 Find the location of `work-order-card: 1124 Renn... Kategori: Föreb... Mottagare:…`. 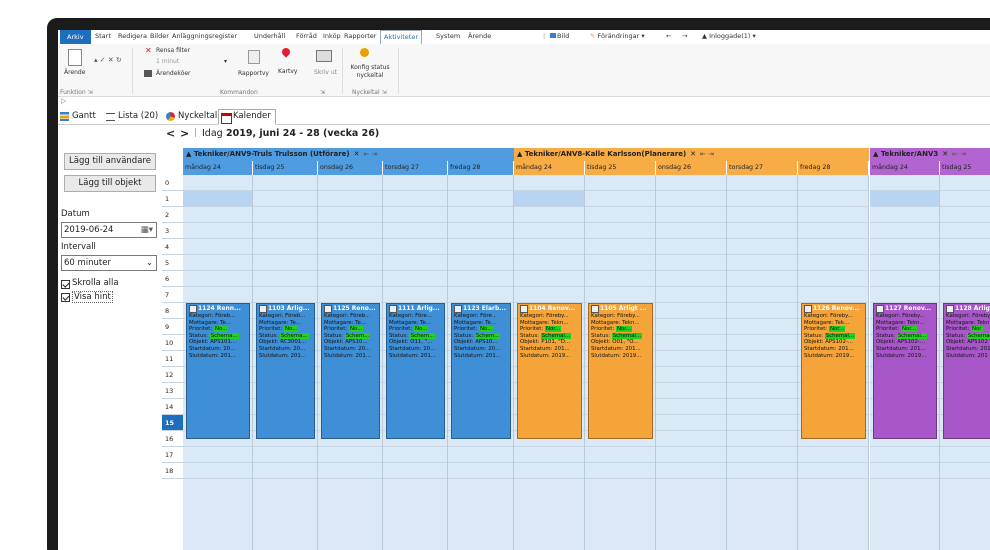

work-order-card: 1124 Renn... Kategori: Föreb... Mottagare:… is located at coordinates (218, 371).